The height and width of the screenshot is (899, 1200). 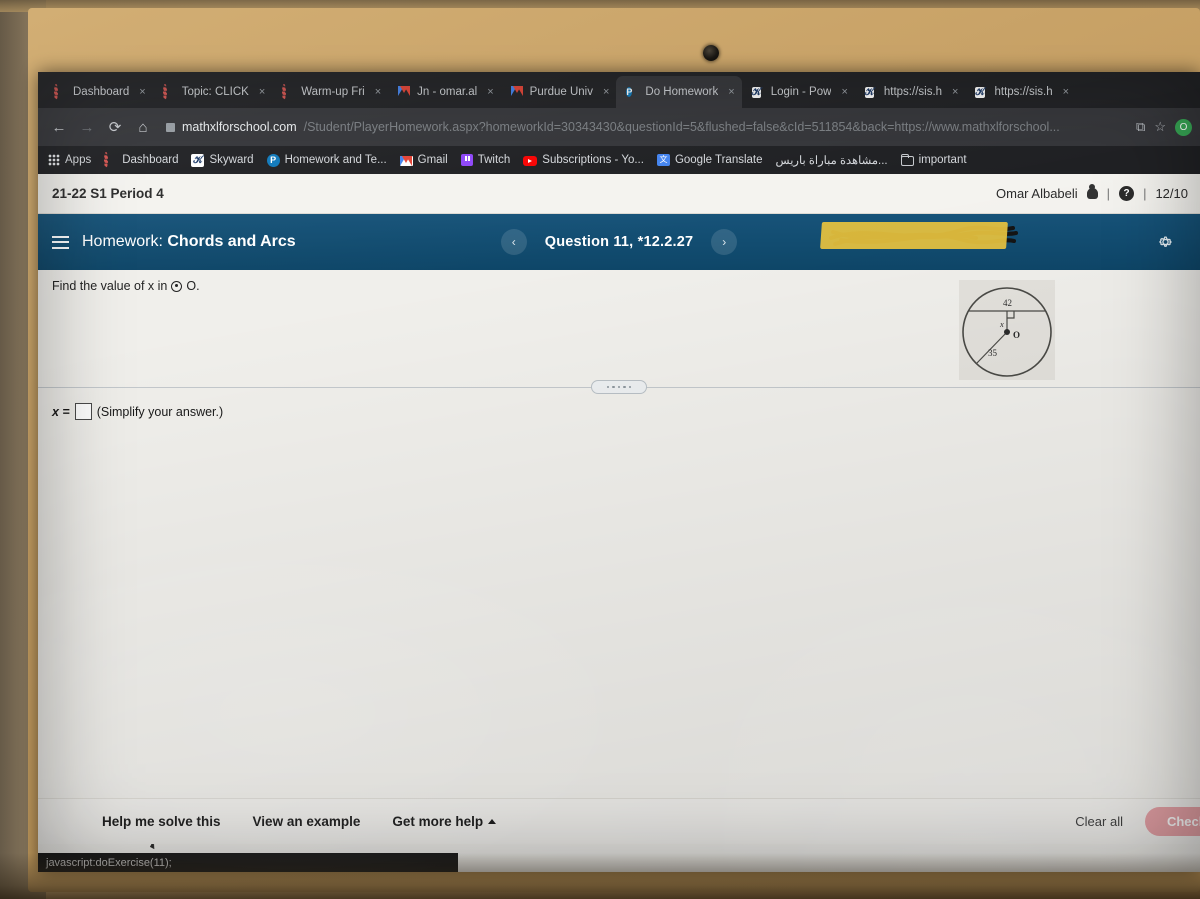 I want to click on homework-title: Homework: Chords and Arcs, so click(x=189, y=242).